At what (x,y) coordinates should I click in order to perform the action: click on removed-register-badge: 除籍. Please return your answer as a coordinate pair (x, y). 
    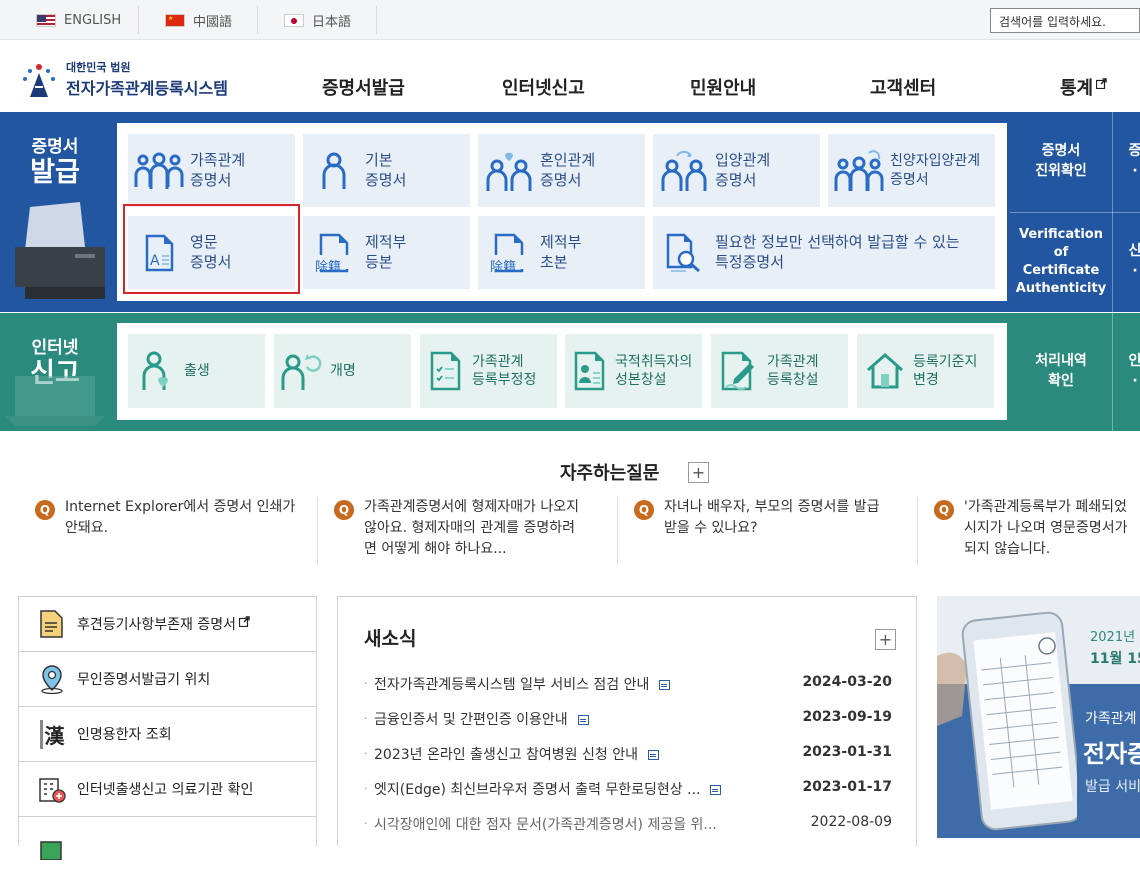
    Looking at the image, I should click on (503, 267).